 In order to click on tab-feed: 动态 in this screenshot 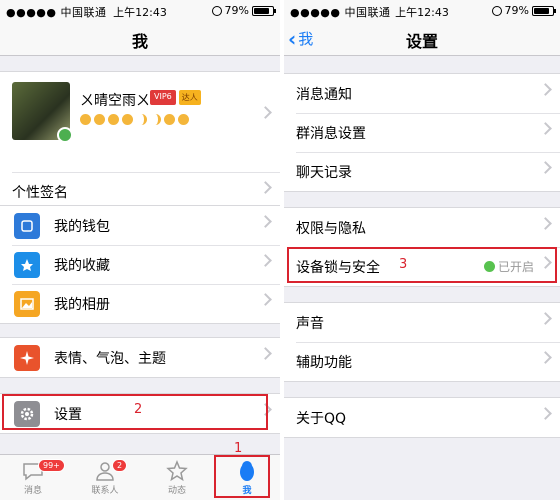, I will do `click(177, 477)`.